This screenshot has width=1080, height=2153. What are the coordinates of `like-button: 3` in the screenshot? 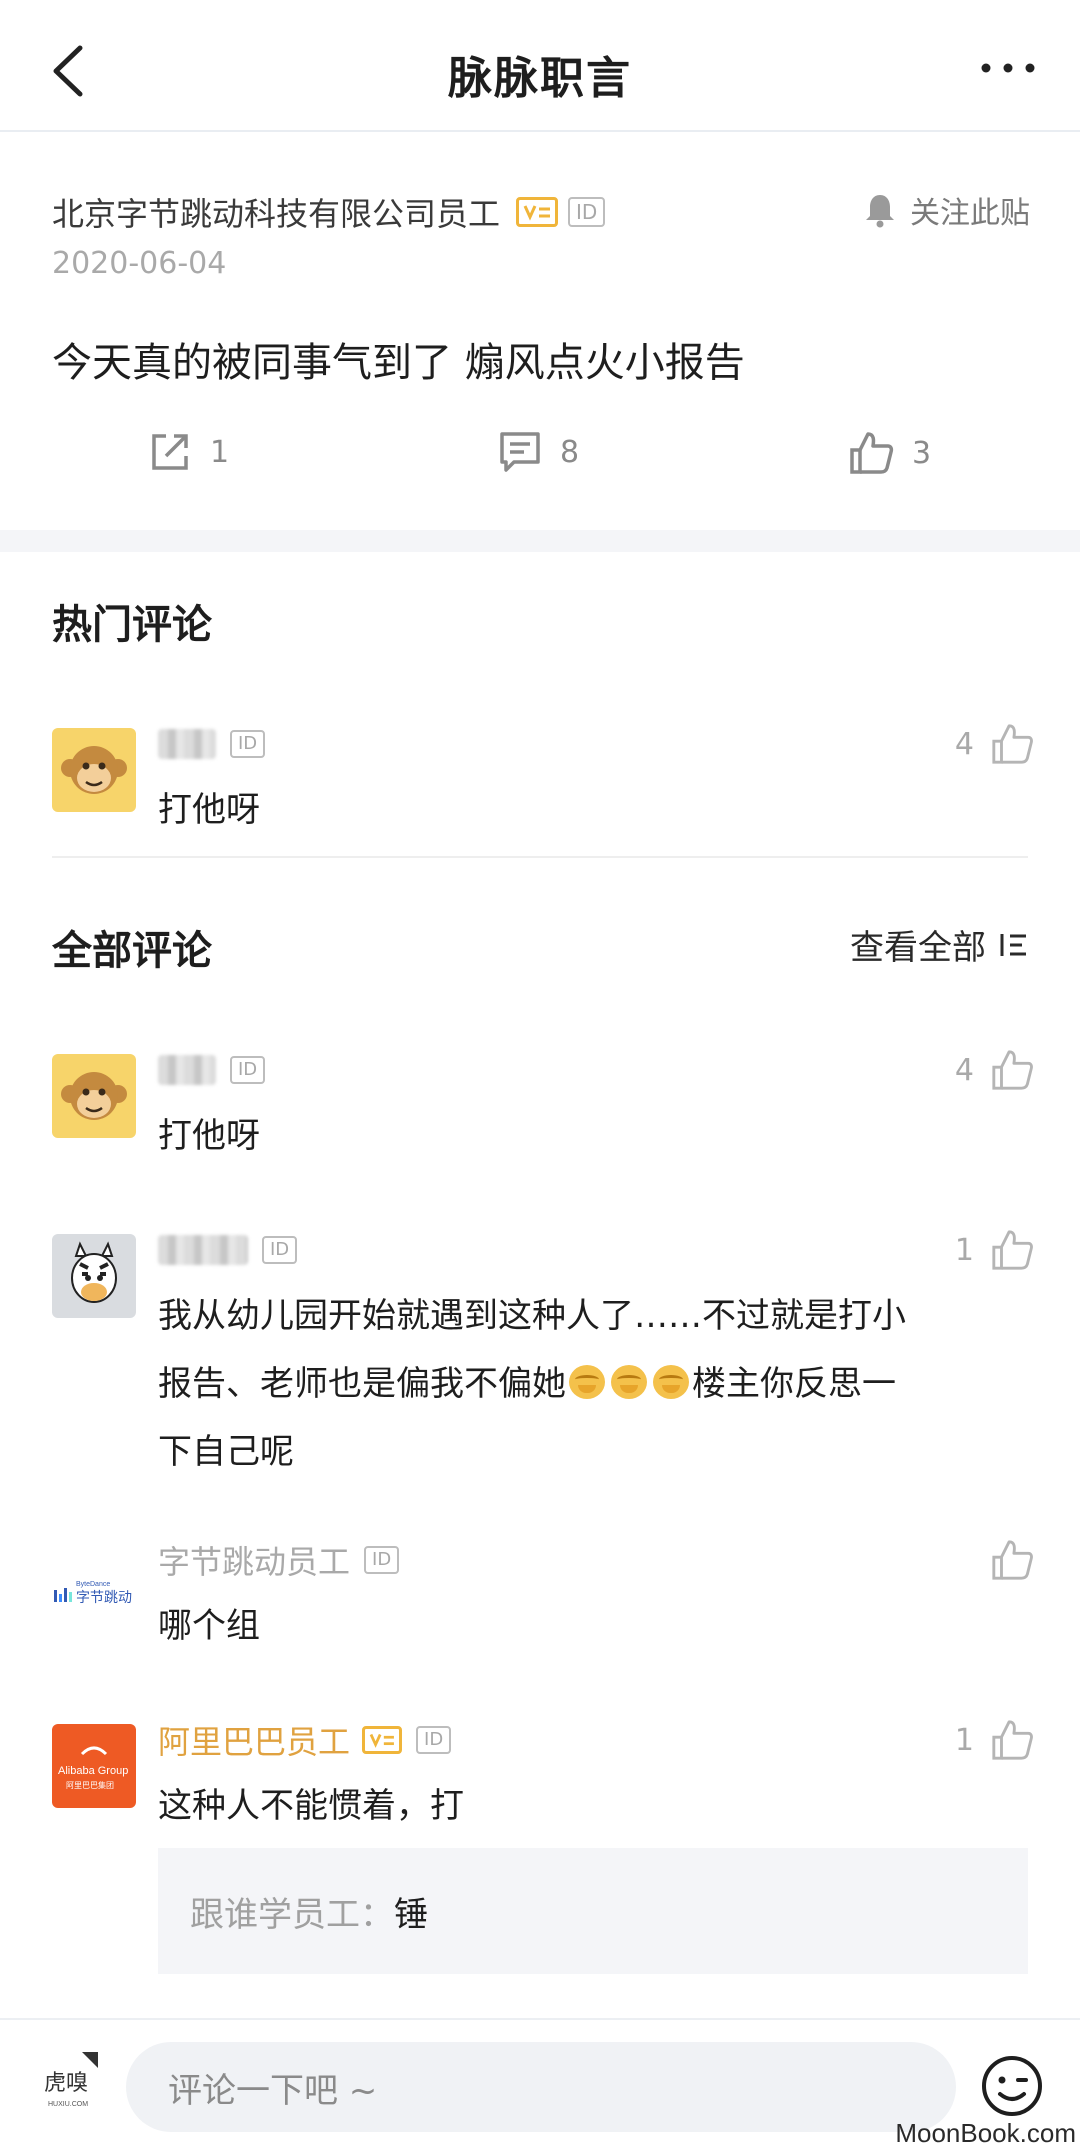 It's located at (889, 453).